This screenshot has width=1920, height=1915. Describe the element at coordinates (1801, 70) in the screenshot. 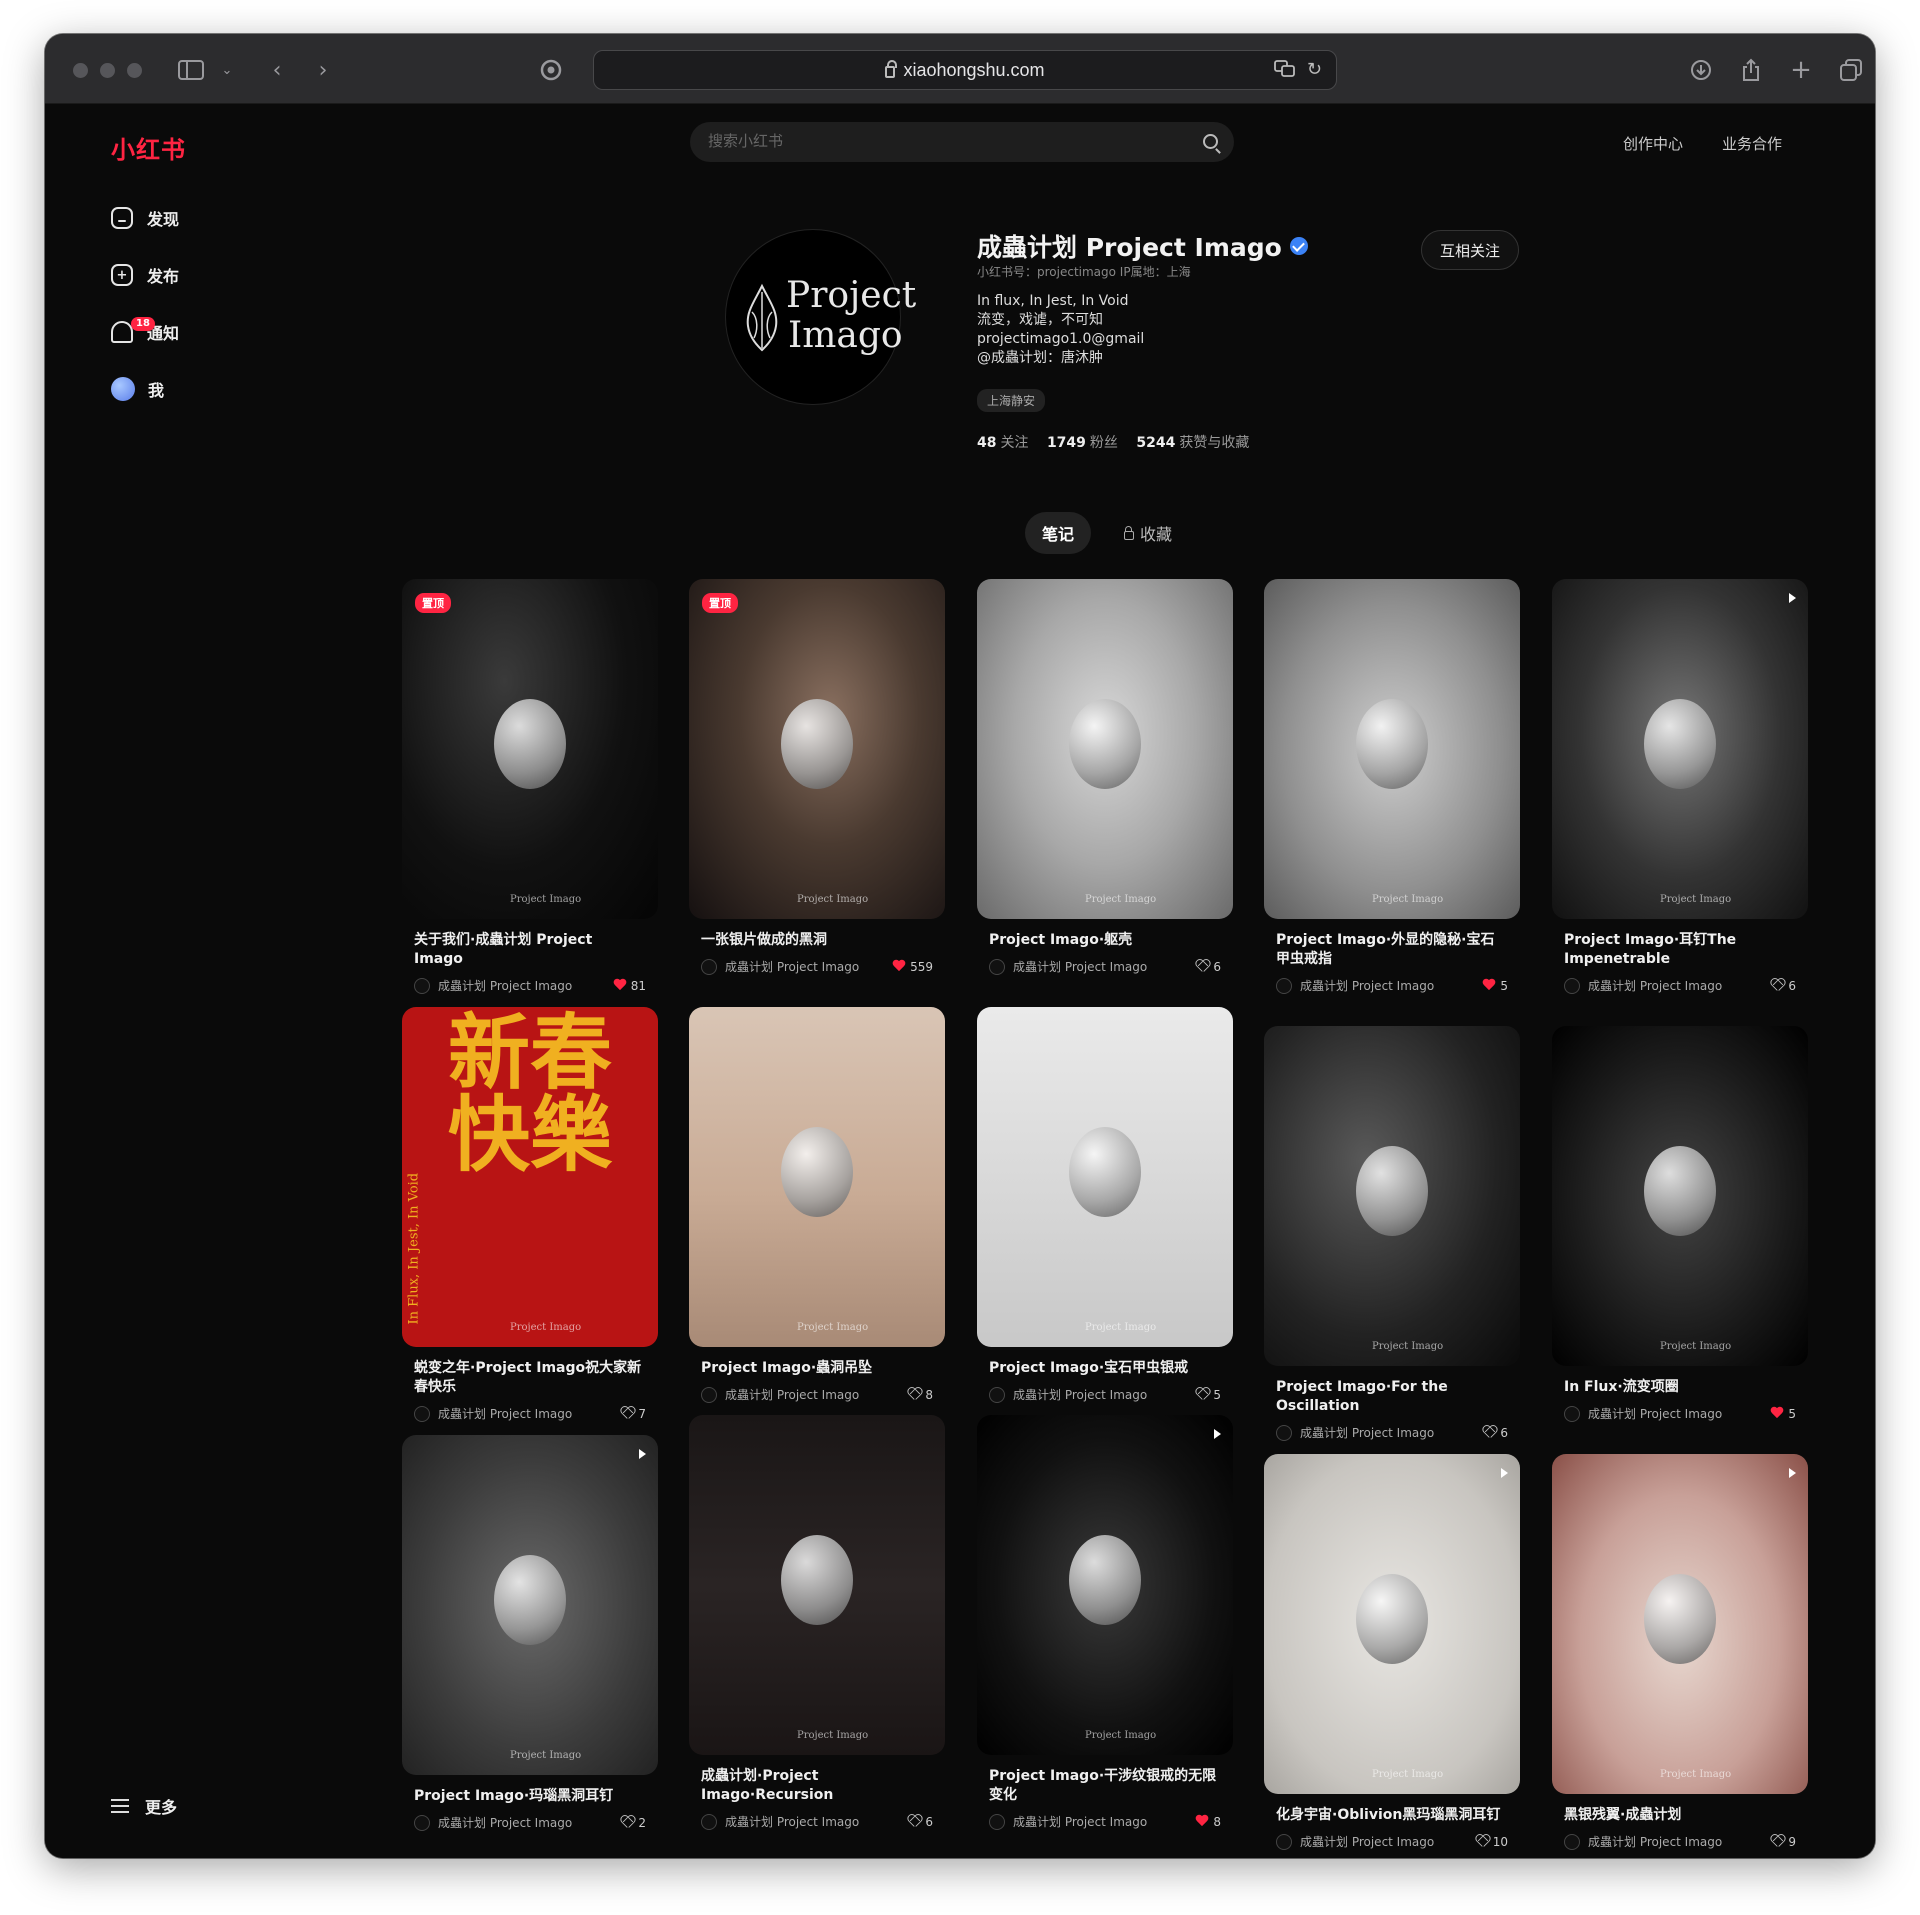

I see `new-tab-icon: +` at that location.